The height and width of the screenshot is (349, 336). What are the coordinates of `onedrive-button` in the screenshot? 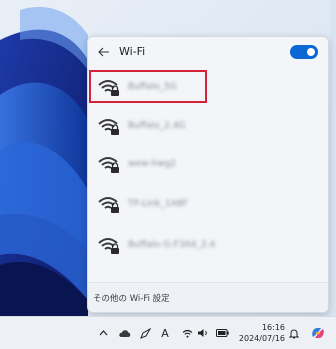 It's located at (124, 333).